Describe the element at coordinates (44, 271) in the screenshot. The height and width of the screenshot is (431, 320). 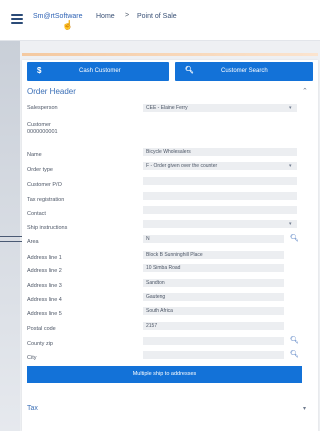
I see `address-line-2-label: Address line 2` at that location.